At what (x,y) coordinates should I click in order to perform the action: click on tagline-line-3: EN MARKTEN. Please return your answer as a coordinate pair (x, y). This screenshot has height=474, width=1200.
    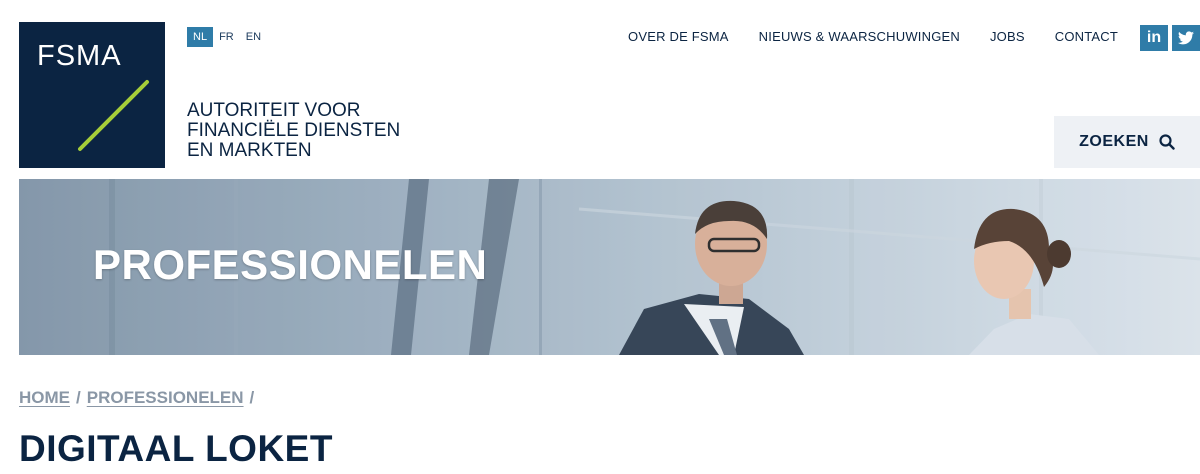
    Looking at the image, I should click on (249, 150).